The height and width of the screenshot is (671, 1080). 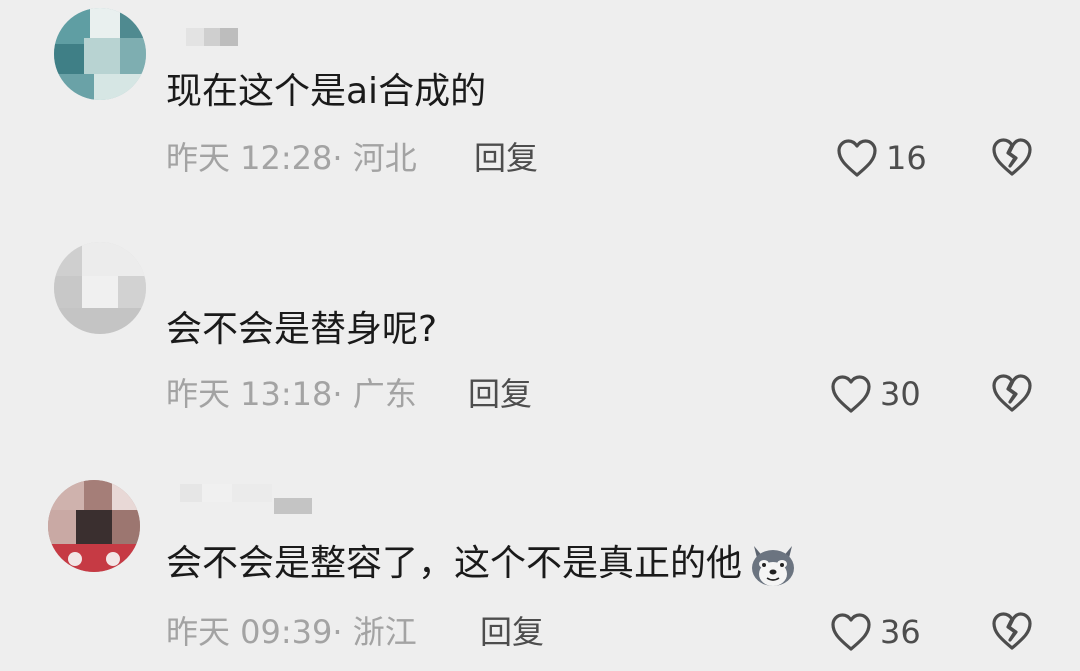 What do you see at coordinates (326, 91) in the screenshot?
I see `comment-text: 现在这个是ai合成的` at bounding box center [326, 91].